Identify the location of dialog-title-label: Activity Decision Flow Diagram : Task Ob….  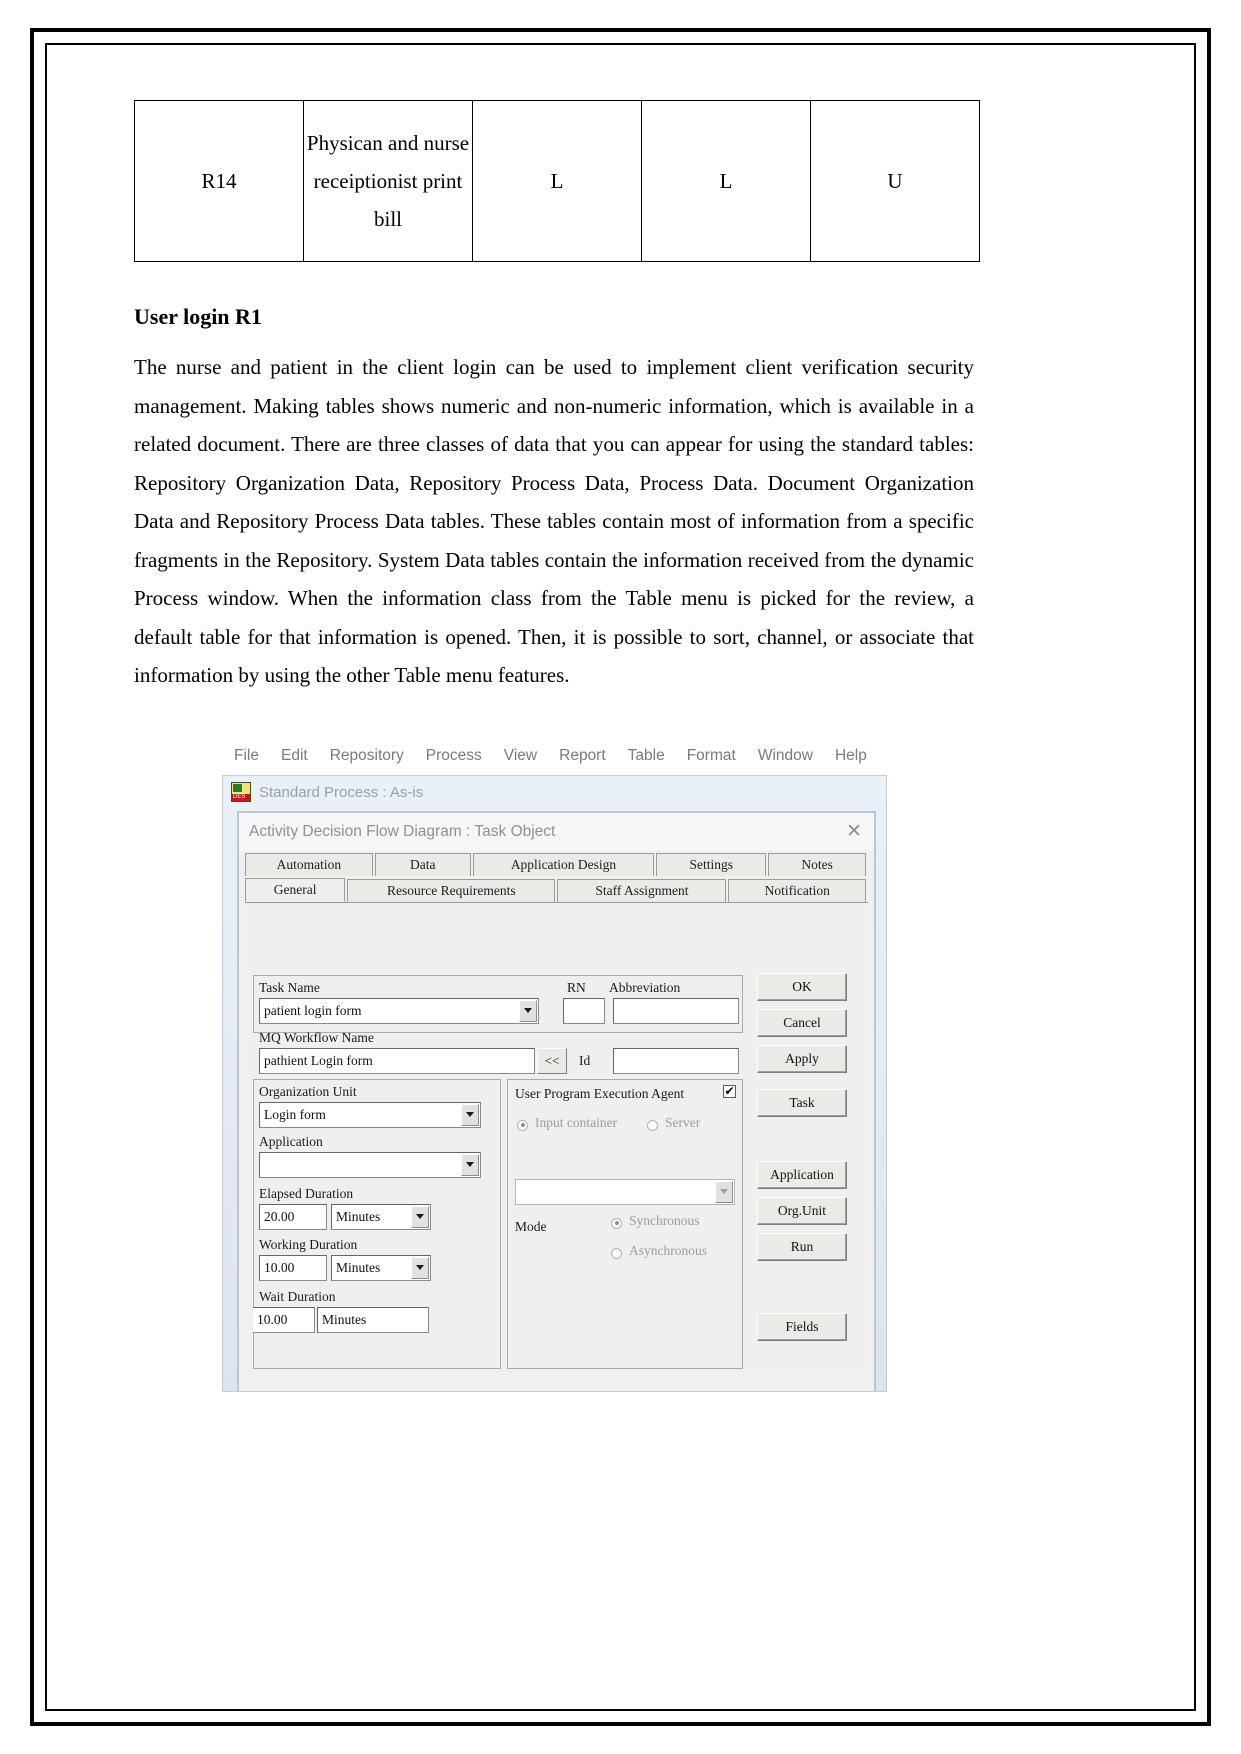
(402, 831).